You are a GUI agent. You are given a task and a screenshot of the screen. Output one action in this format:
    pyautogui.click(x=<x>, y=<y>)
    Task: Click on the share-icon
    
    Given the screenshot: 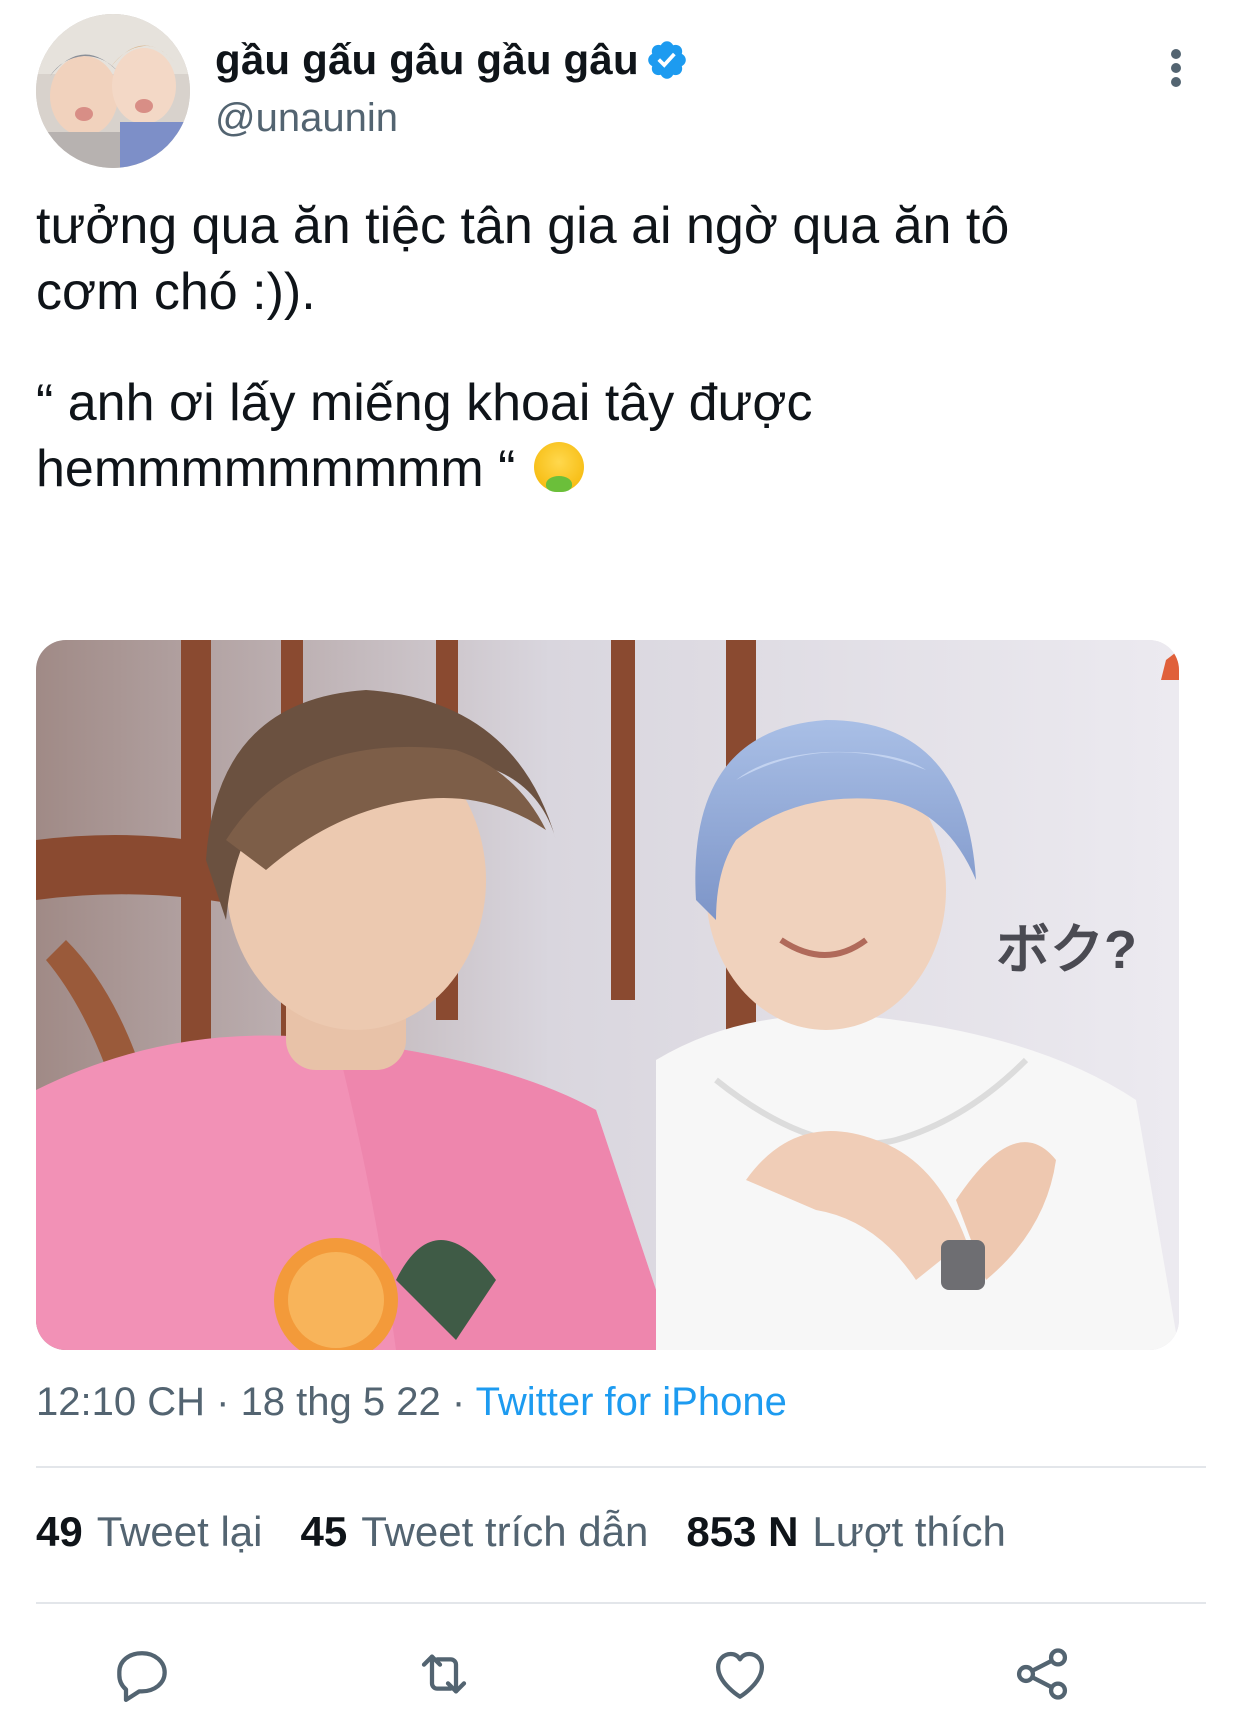 What is the action you would take?
    pyautogui.click(x=1042, y=1674)
    